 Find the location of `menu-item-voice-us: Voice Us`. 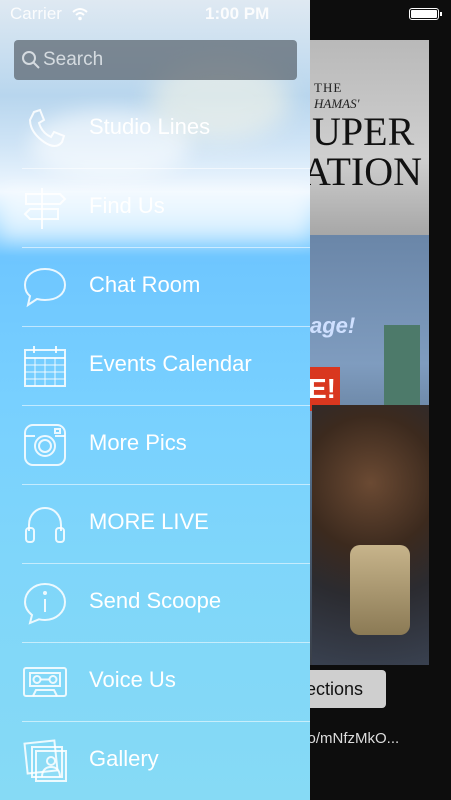

menu-item-voice-us: Voice Us is located at coordinates (155, 682).